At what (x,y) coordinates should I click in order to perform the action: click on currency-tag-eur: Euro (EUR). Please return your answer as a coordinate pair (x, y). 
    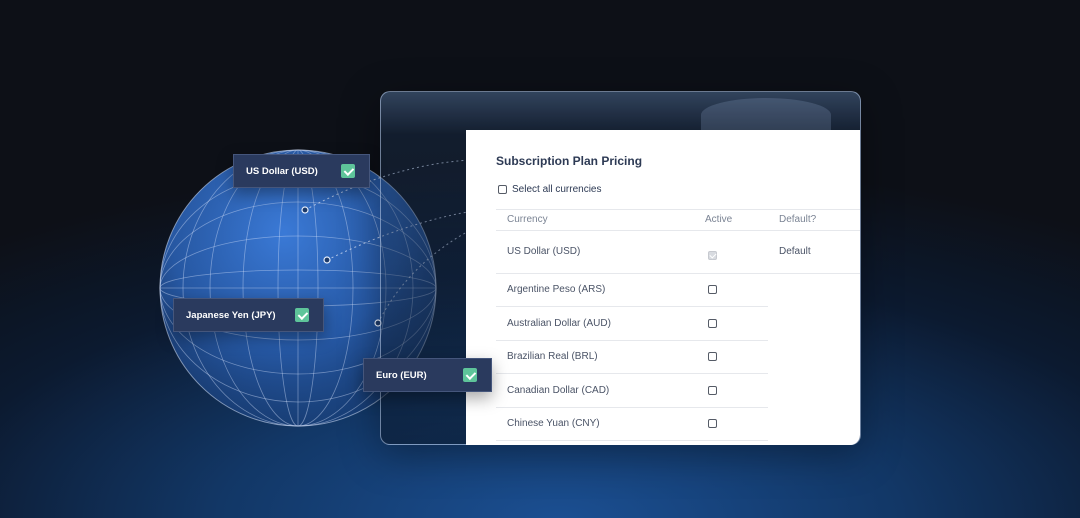
    Looking at the image, I should click on (427, 375).